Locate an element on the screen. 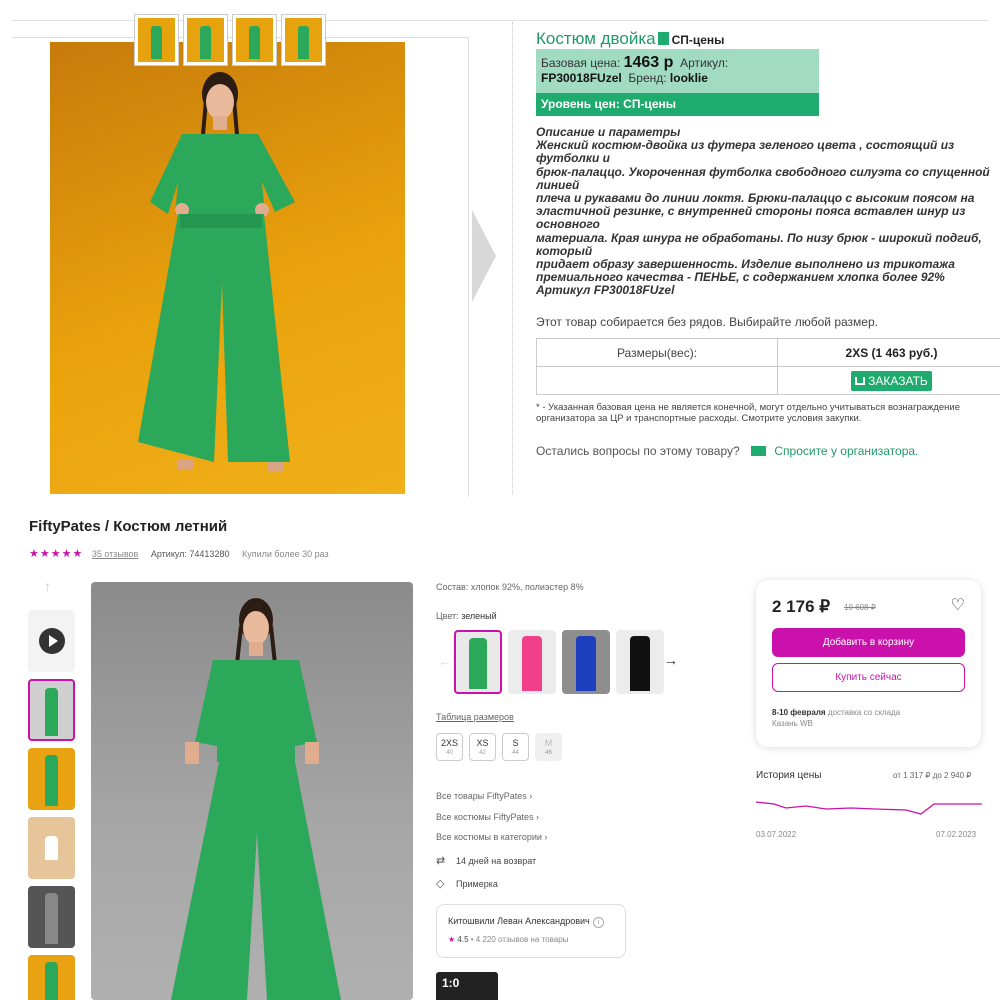 This screenshot has width=1000, height=1000. brand-value: looklie is located at coordinates (688, 78).